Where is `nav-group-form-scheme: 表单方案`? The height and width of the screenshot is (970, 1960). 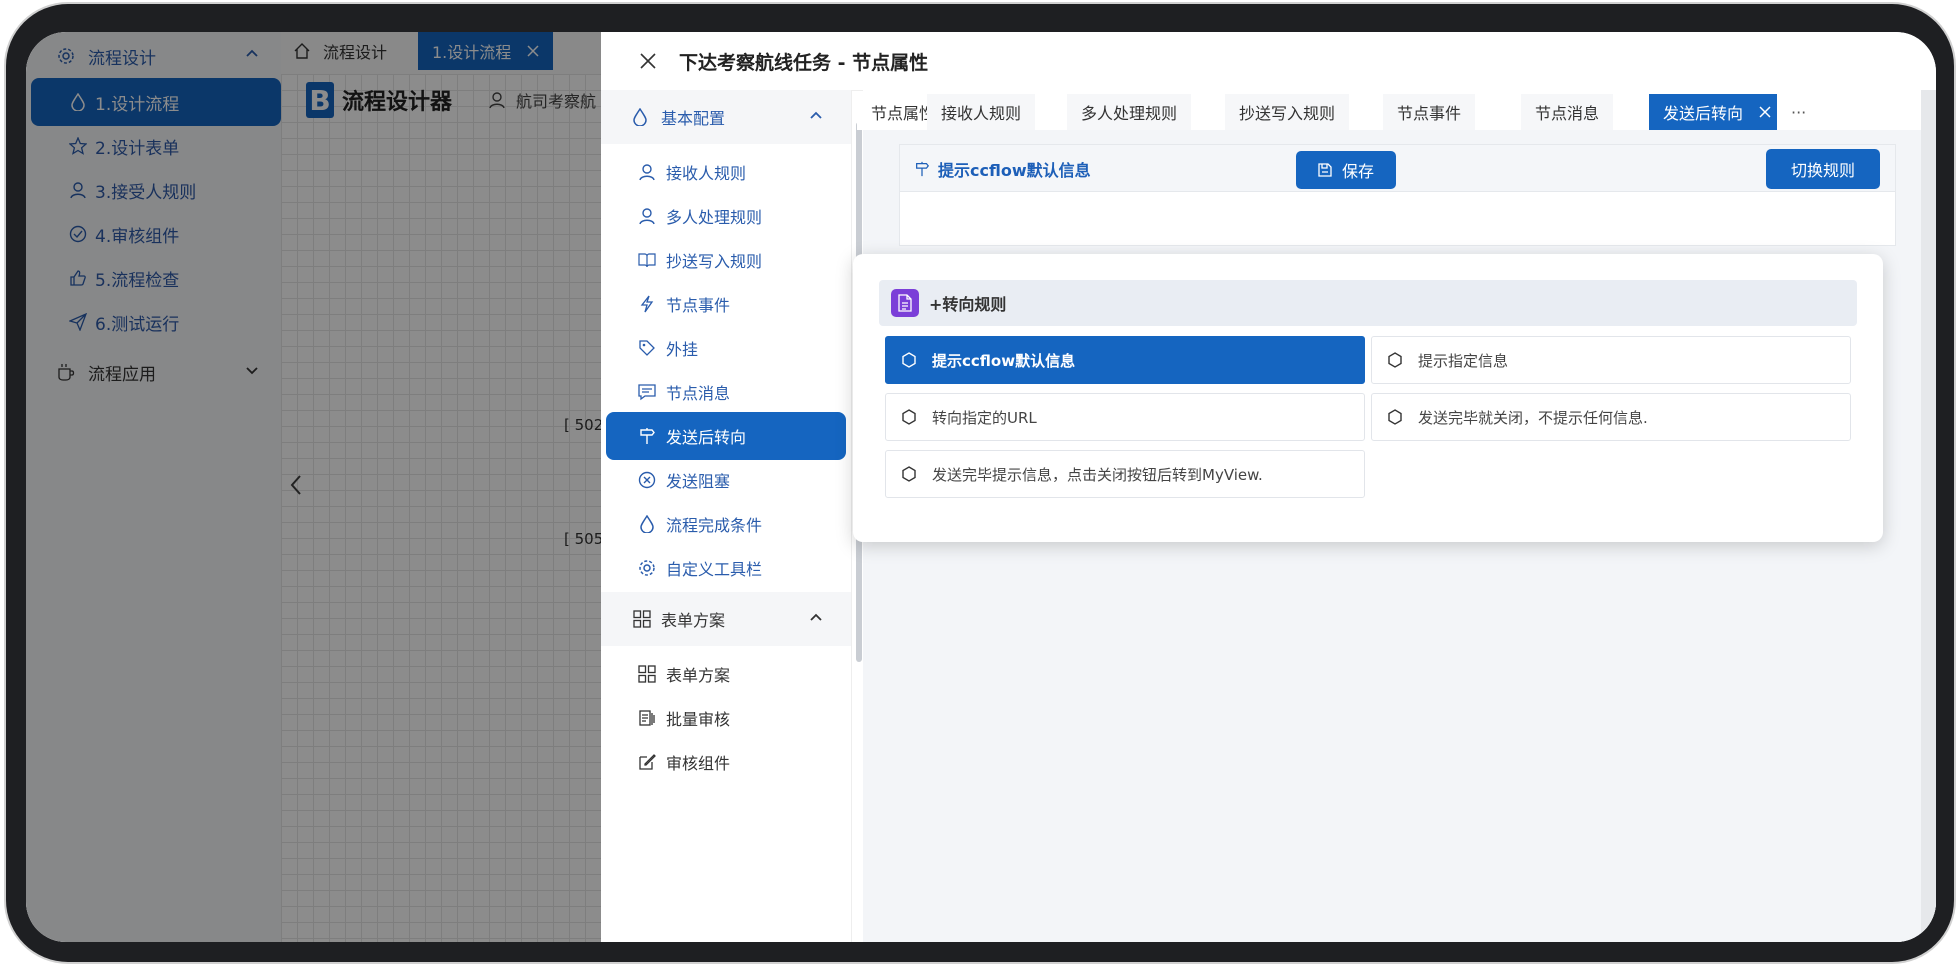 nav-group-form-scheme: 表单方案 is located at coordinates (726, 619).